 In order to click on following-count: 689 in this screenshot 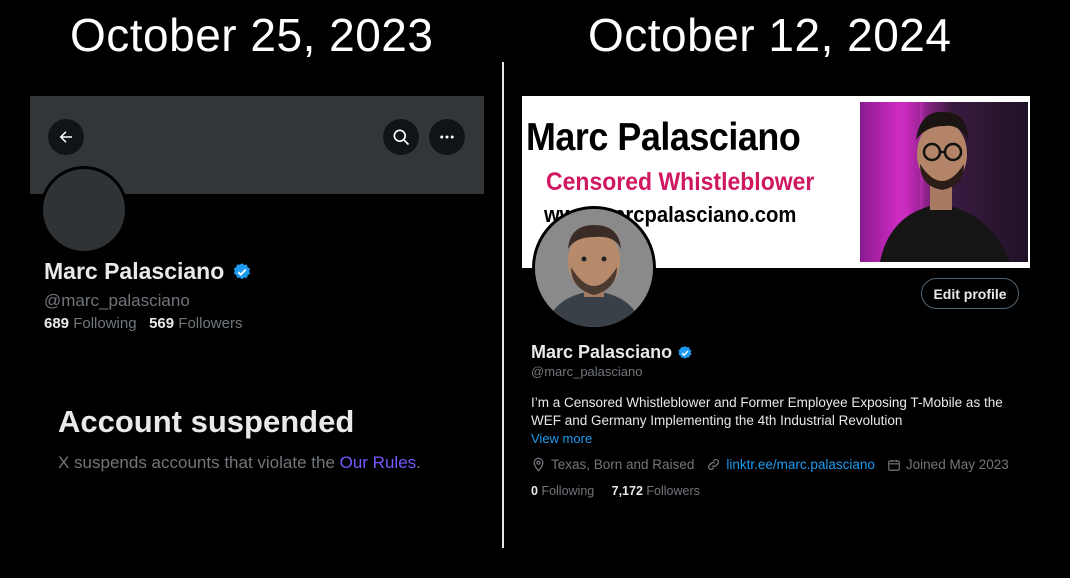, I will do `click(57, 323)`.